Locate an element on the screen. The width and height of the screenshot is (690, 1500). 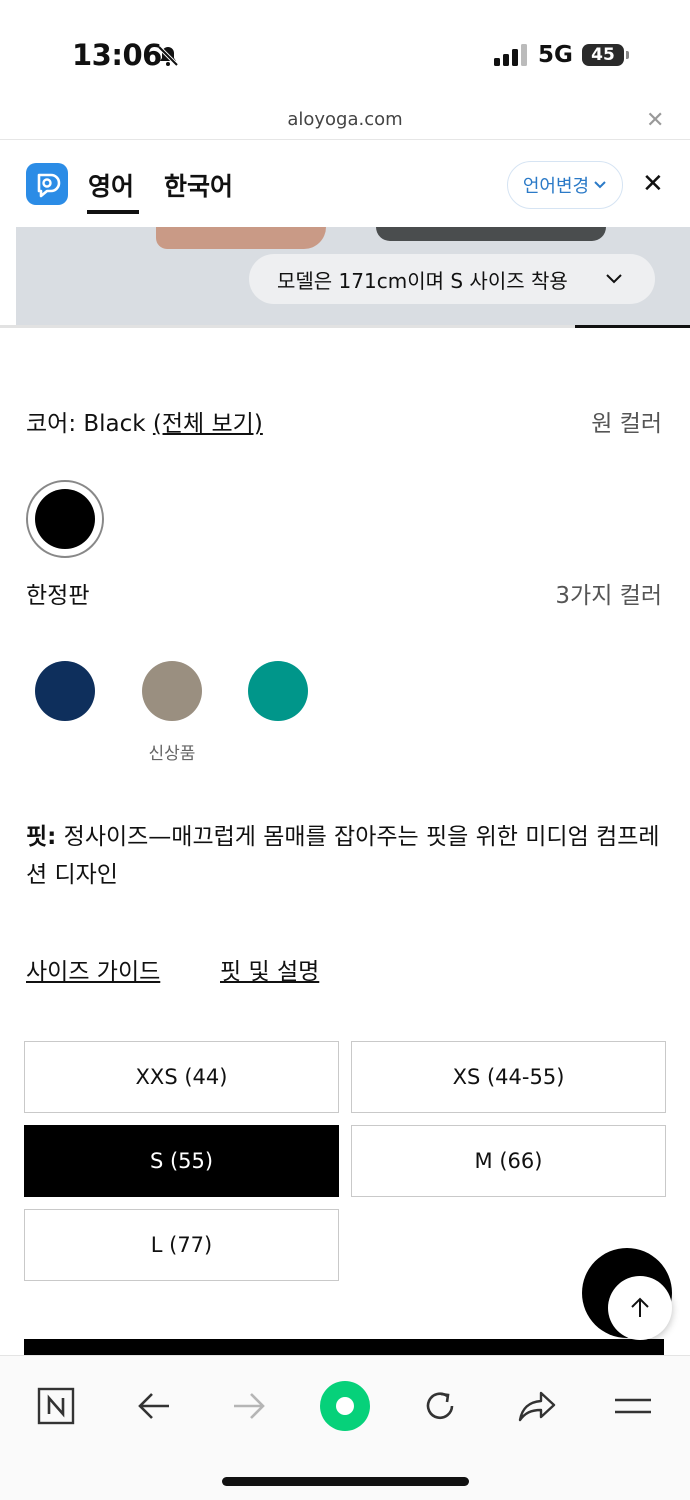
size-button-xs: XS (44-55) is located at coordinates (508, 1077).